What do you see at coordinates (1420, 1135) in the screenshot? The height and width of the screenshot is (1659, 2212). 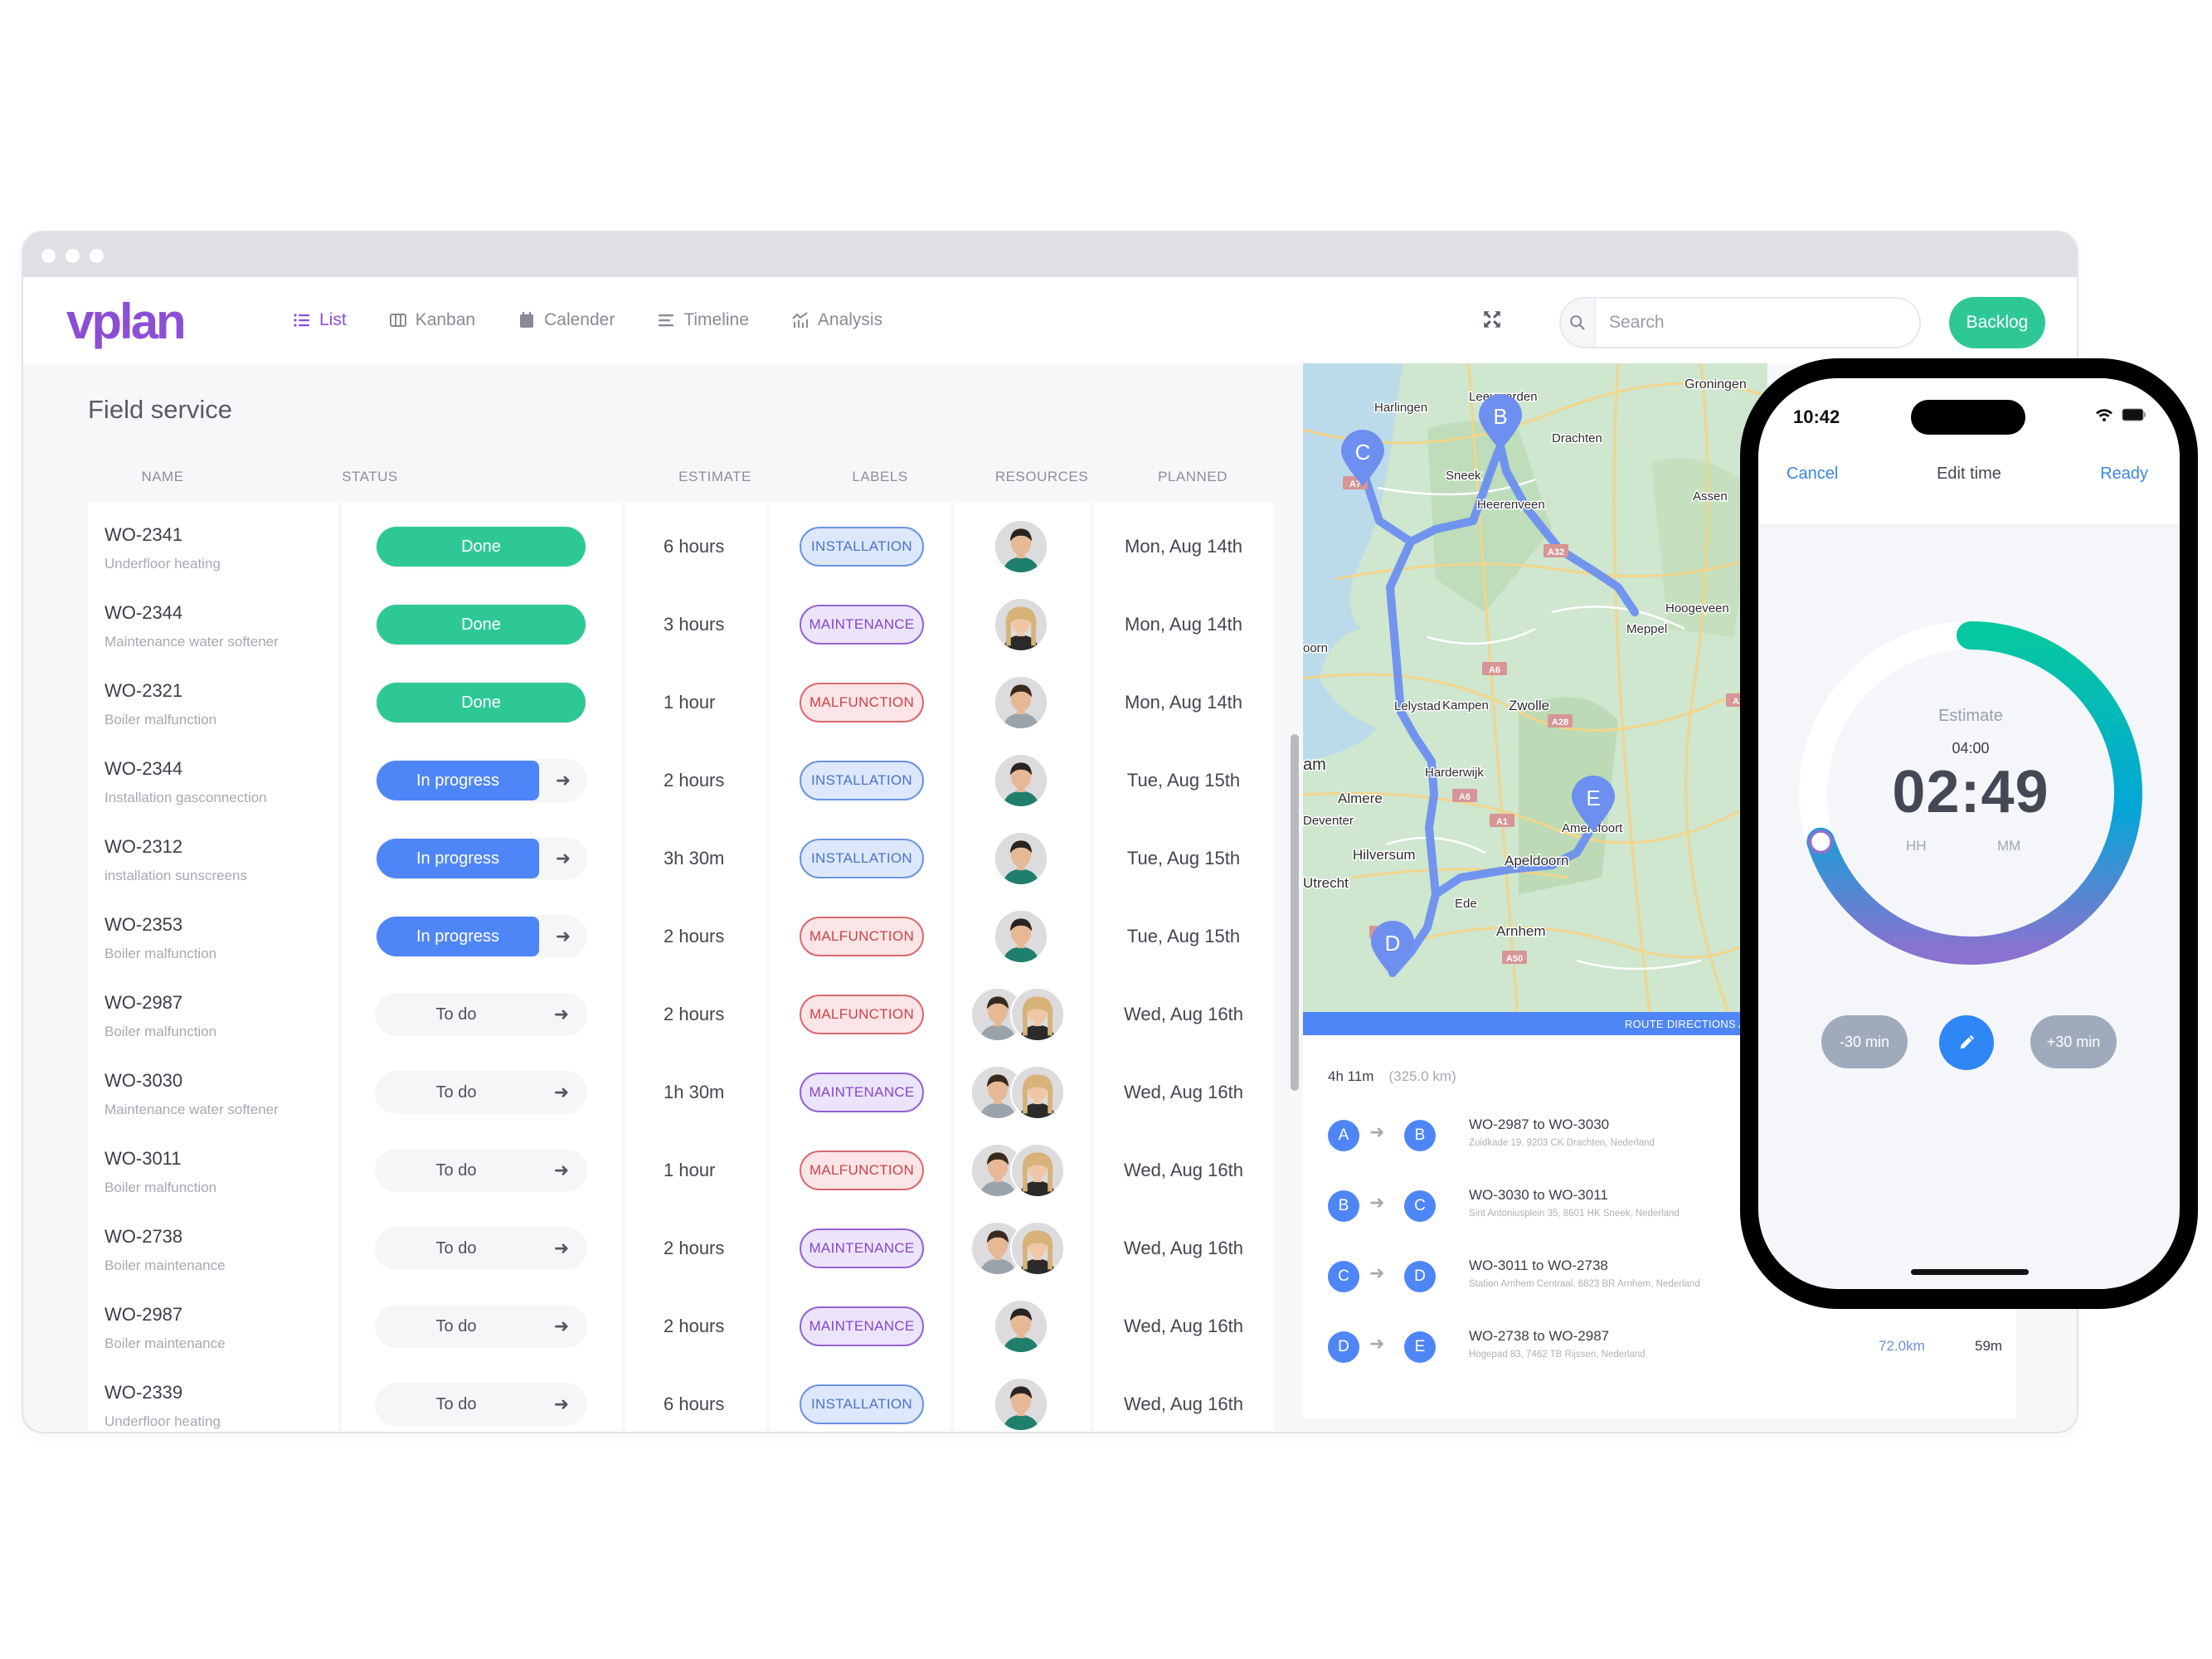 I see `waypoint-to: B` at bounding box center [1420, 1135].